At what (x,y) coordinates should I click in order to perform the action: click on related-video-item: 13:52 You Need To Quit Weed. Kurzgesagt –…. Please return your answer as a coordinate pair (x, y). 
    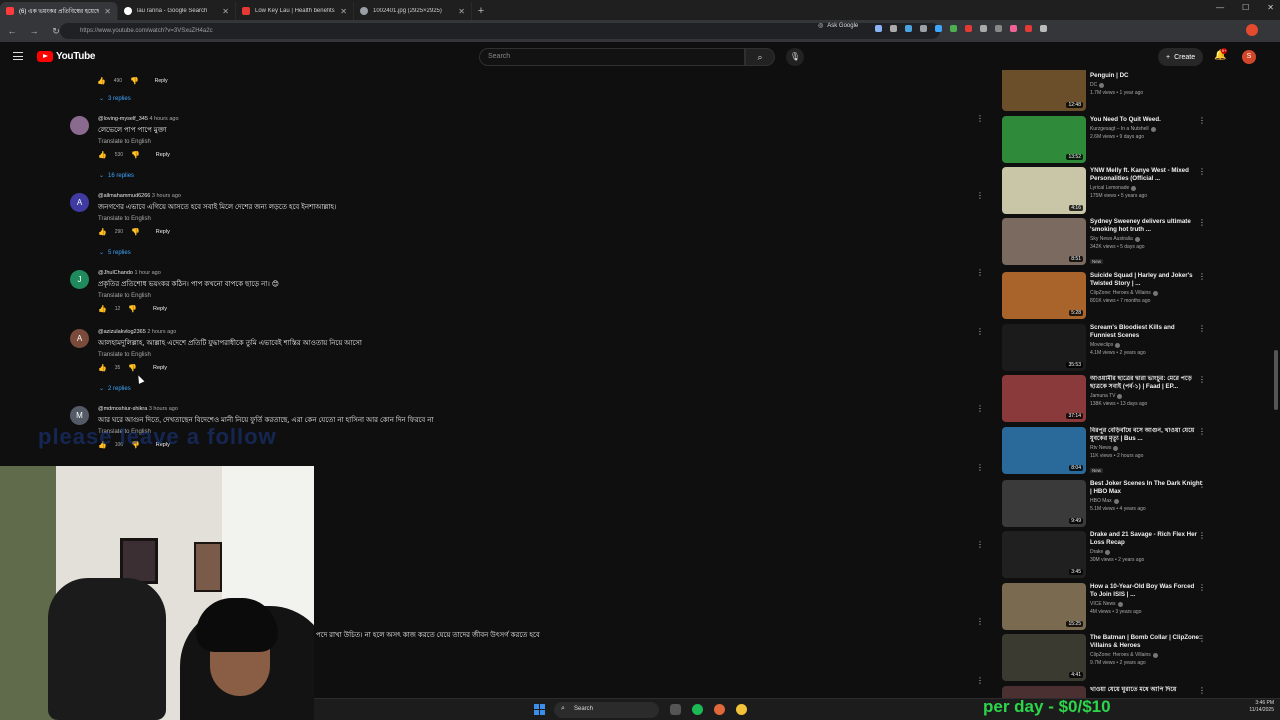
    Looking at the image, I should click on (1107, 140).